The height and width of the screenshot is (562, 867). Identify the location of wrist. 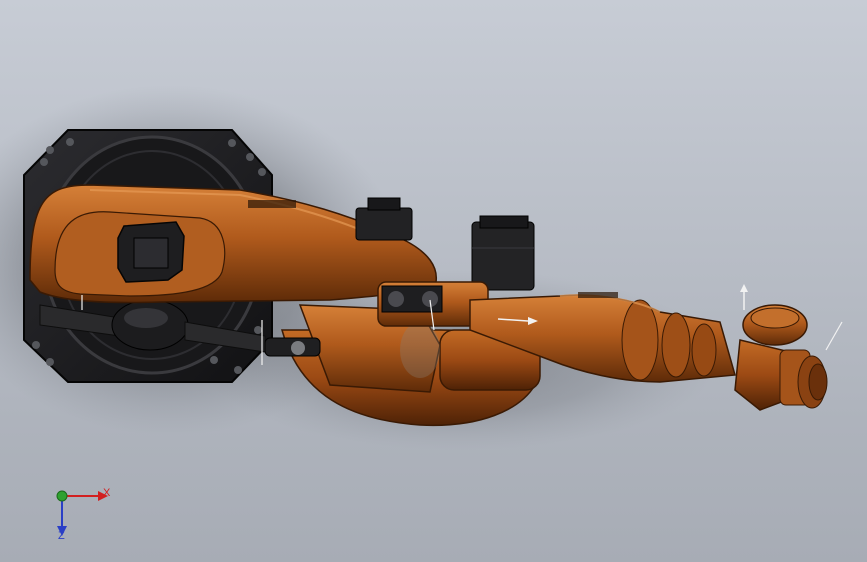
(781, 357).